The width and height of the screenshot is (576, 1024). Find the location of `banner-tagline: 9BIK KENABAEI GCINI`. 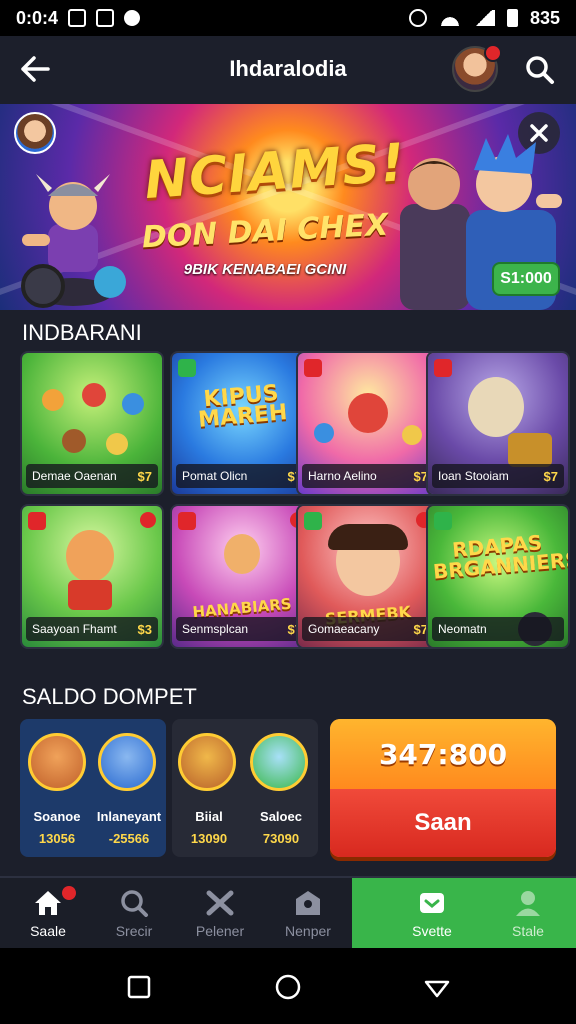

banner-tagline: 9BIK KENABAEI GCINI is located at coordinates (265, 269).